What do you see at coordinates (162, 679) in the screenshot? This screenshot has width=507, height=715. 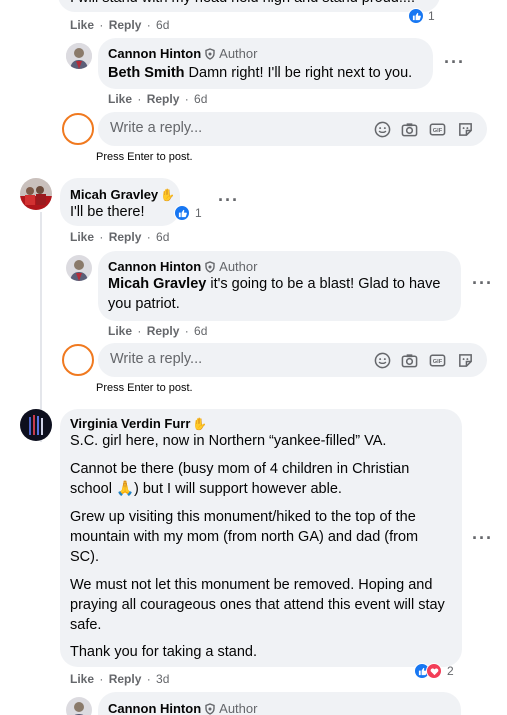 I see `timestamp: 3d` at bounding box center [162, 679].